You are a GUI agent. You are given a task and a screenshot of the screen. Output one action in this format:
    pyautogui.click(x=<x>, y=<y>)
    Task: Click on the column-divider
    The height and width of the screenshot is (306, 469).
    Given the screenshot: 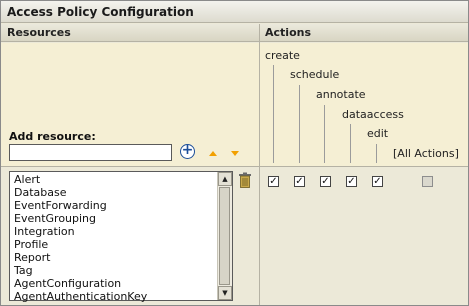 What is the action you would take?
    pyautogui.click(x=259, y=164)
    